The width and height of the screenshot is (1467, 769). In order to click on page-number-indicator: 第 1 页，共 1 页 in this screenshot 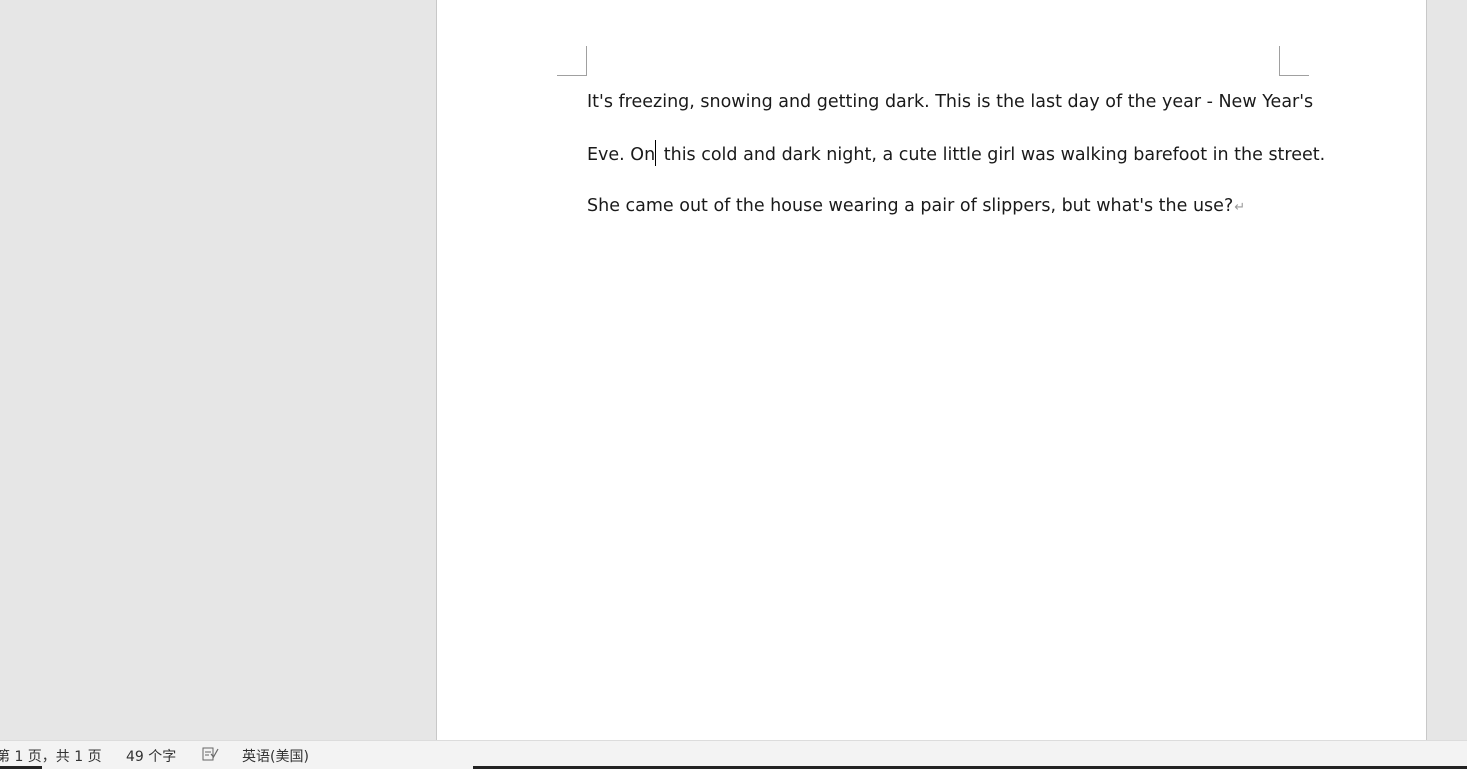, I will do `click(51, 756)`.